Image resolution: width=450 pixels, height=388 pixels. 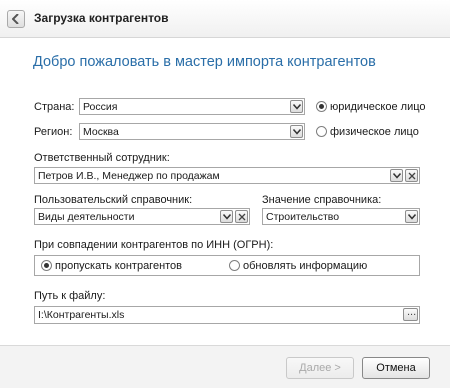 I want to click on user-directory-select: Виды деятельности, so click(x=142, y=216).